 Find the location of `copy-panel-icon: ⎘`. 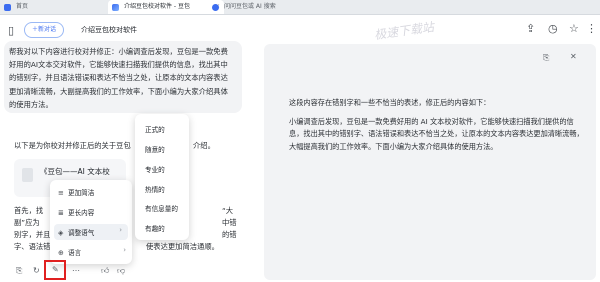

copy-panel-icon: ⎘ is located at coordinates (546, 58).